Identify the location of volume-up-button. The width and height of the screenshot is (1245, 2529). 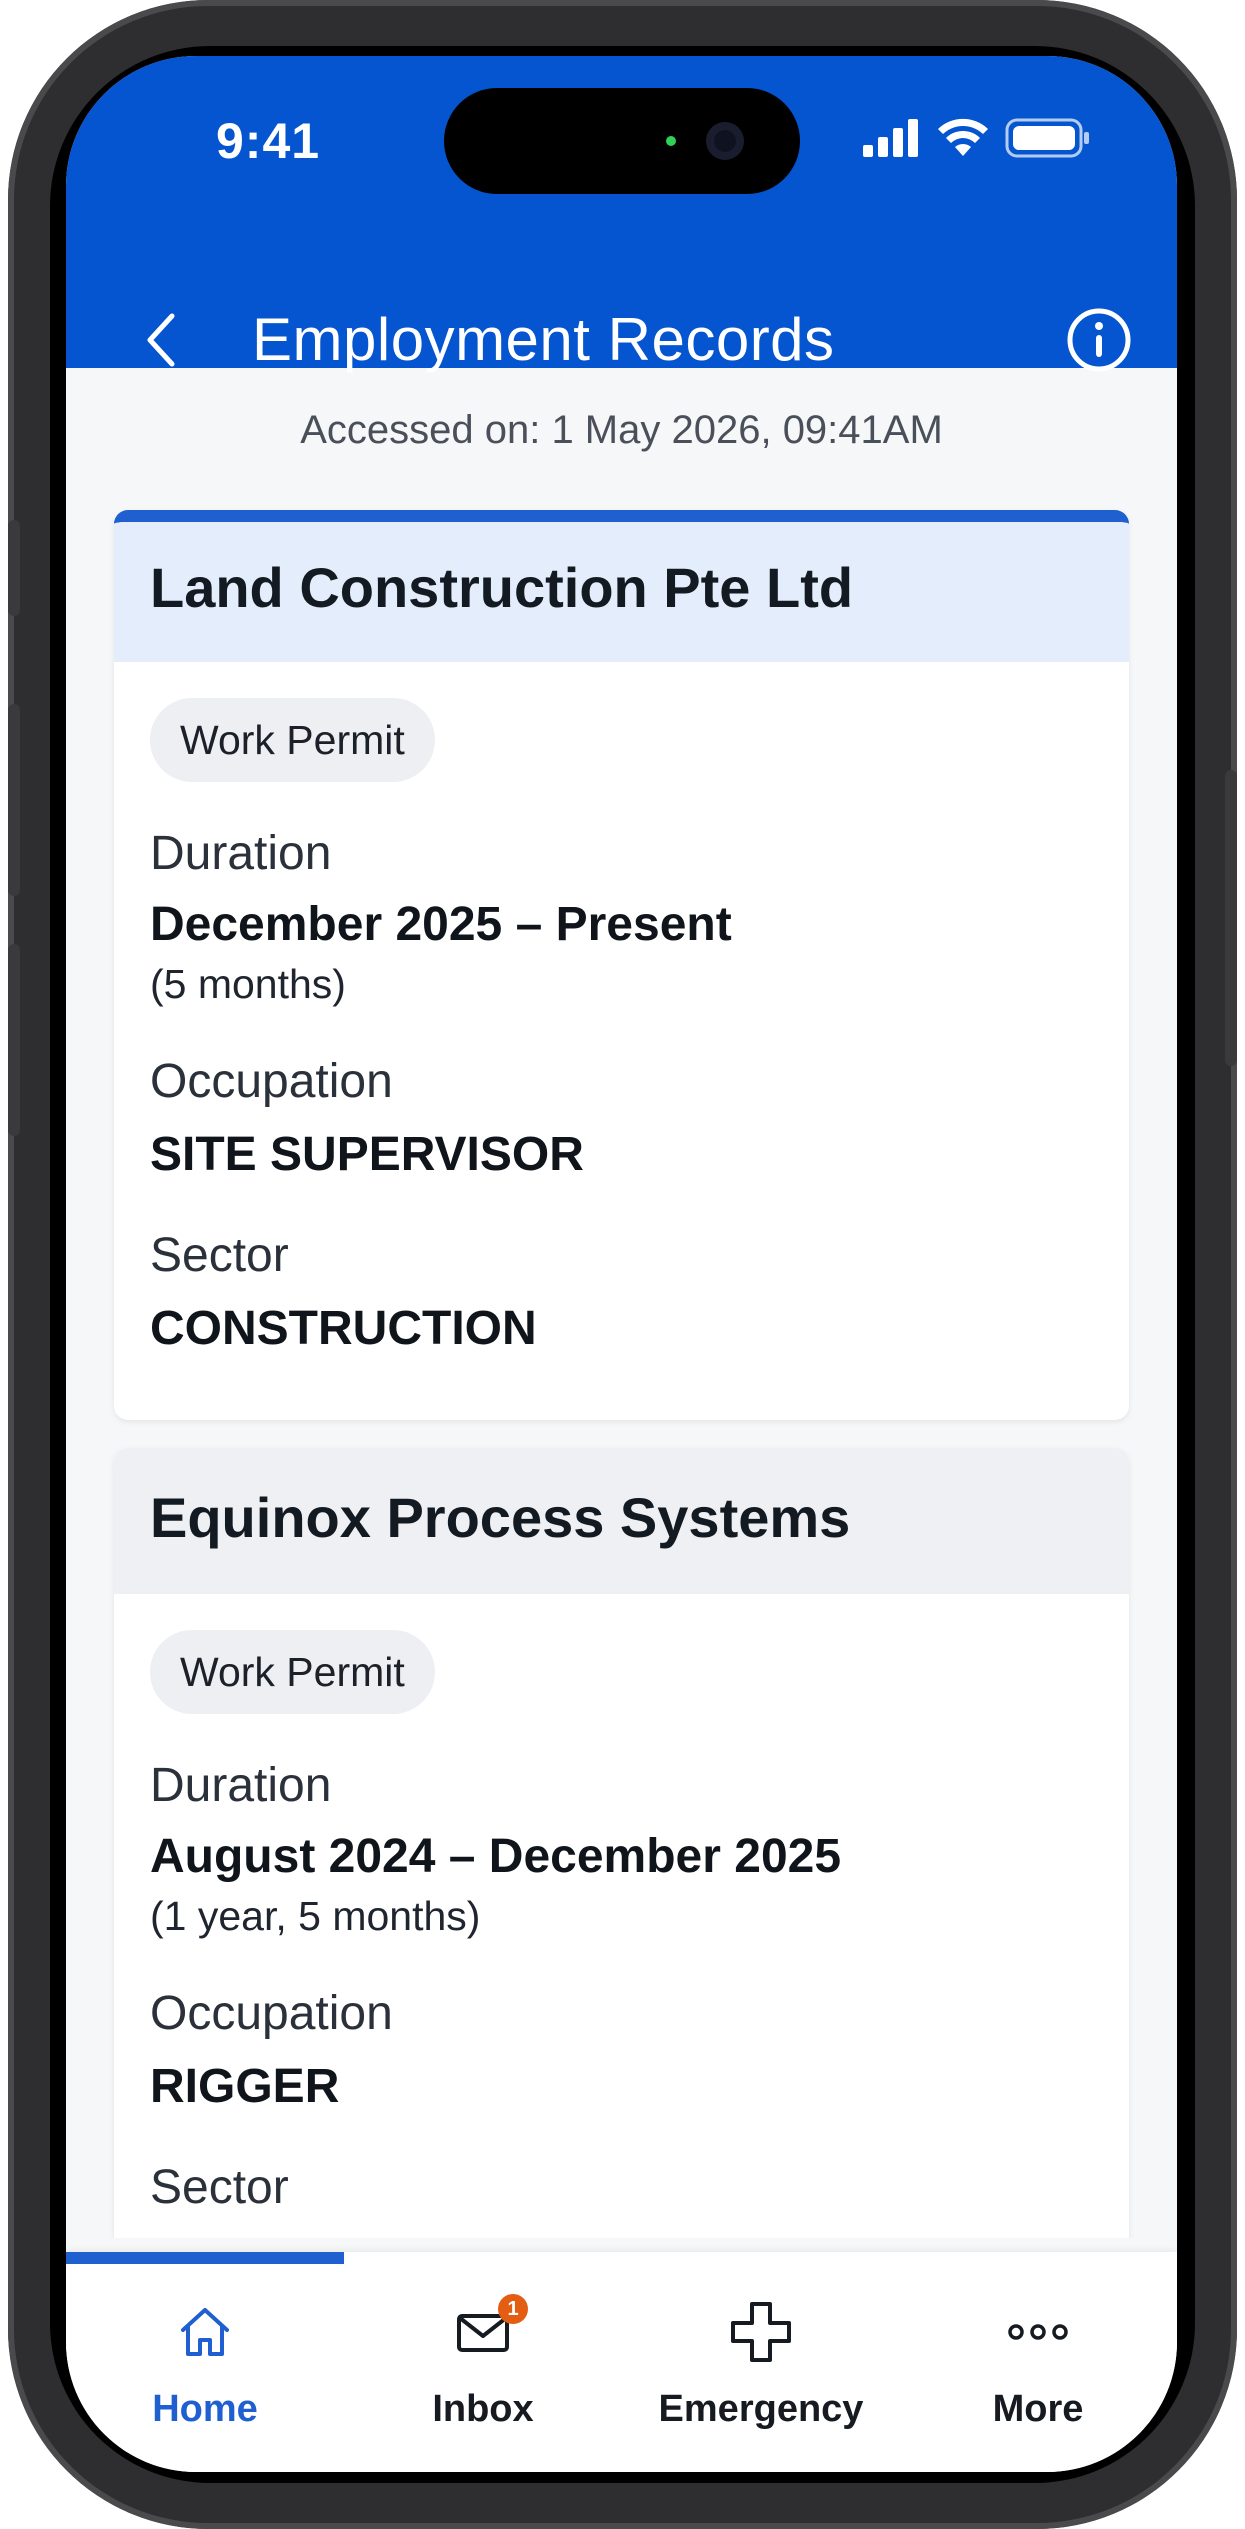
(14, 800).